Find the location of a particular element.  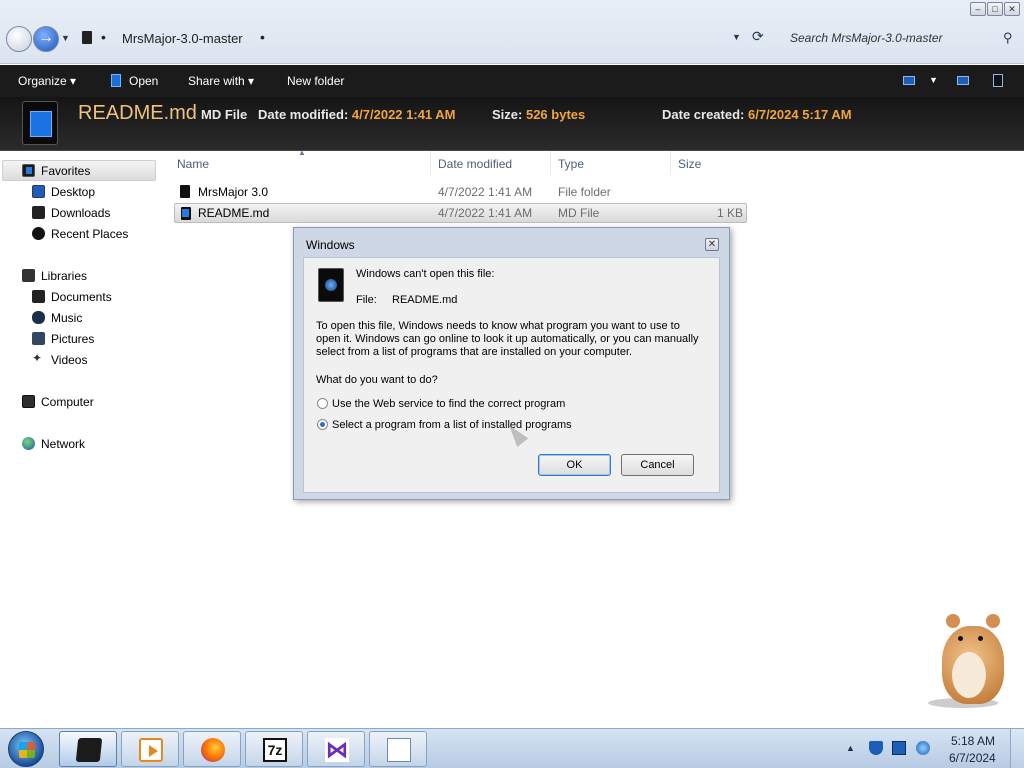

nav-desktop: Desktop is located at coordinates (73, 192).